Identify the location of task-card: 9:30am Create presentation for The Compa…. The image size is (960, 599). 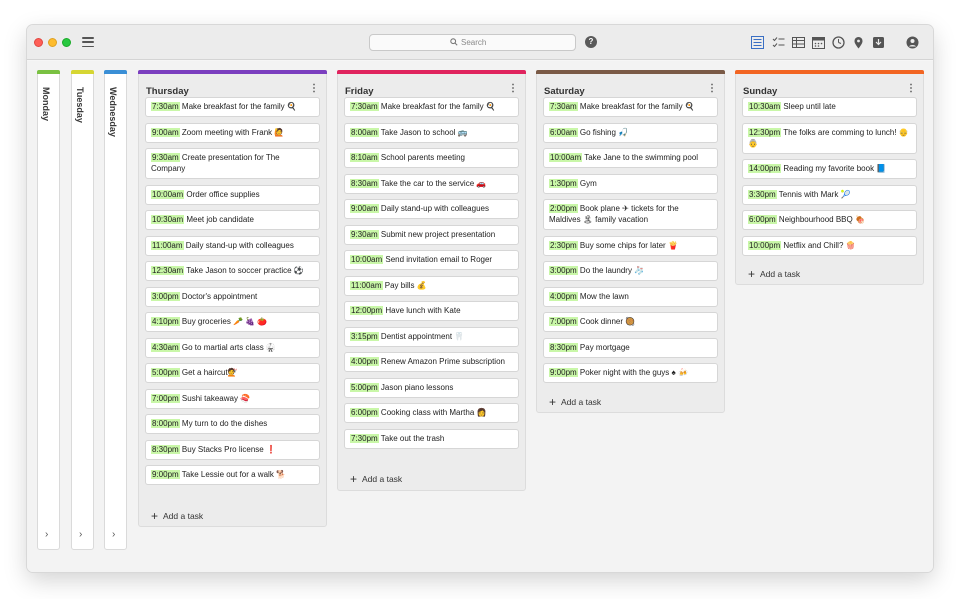
(232, 163).